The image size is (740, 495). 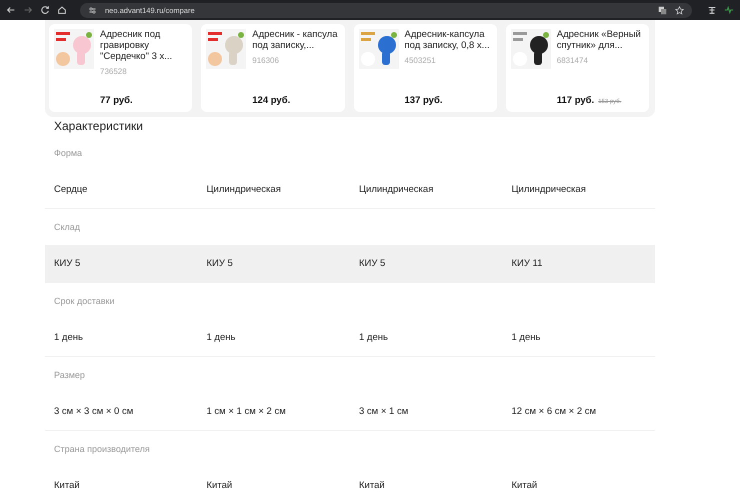 What do you see at coordinates (572, 60) in the screenshot?
I see `product-code: 6831474` at bounding box center [572, 60].